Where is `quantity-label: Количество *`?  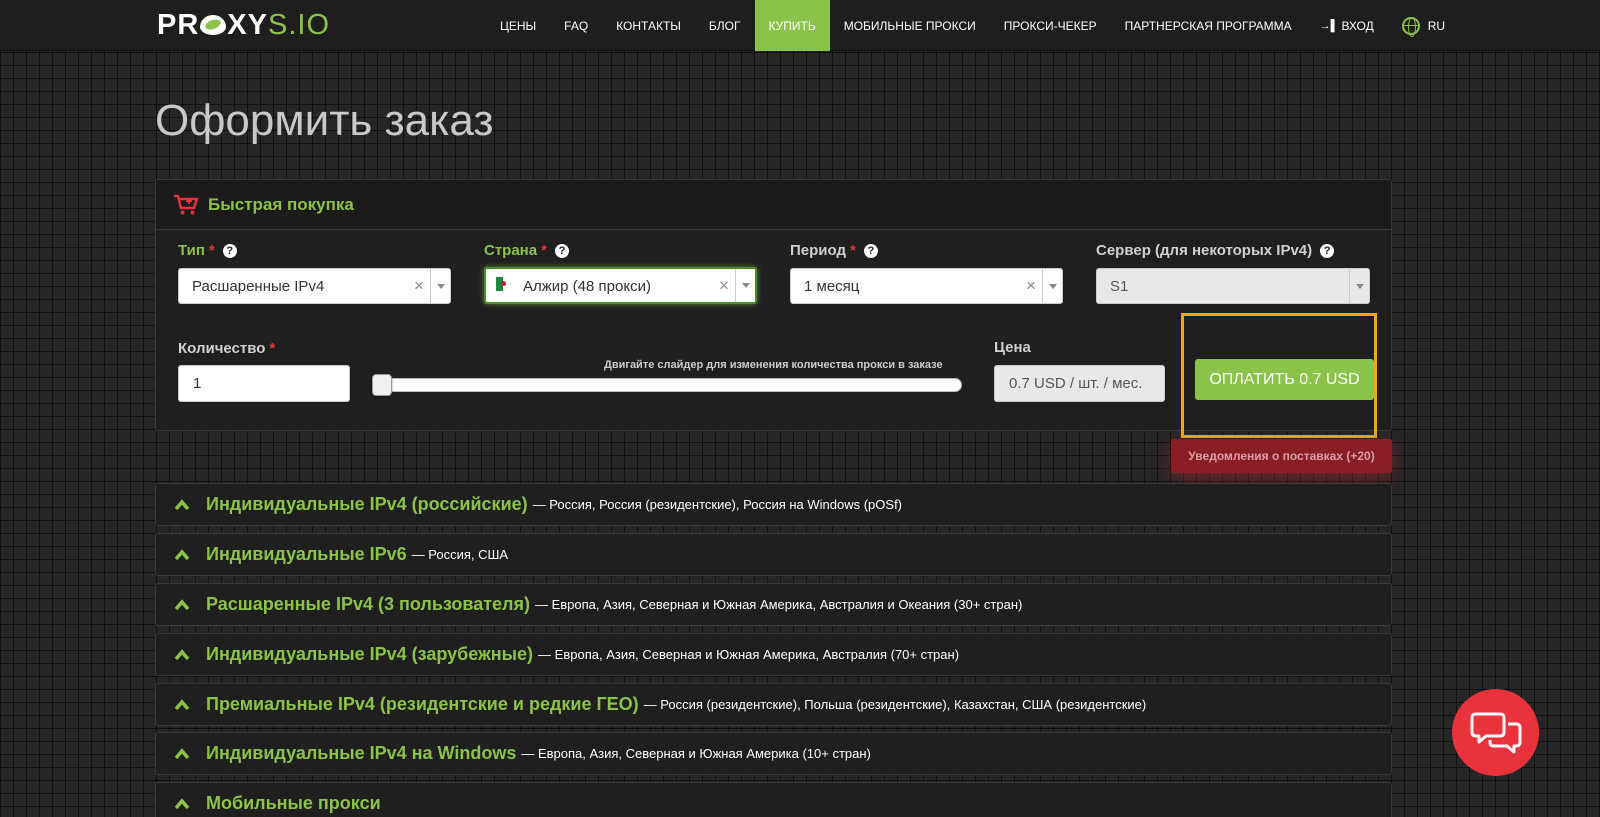
quantity-label: Количество * is located at coordinates (226, 348).